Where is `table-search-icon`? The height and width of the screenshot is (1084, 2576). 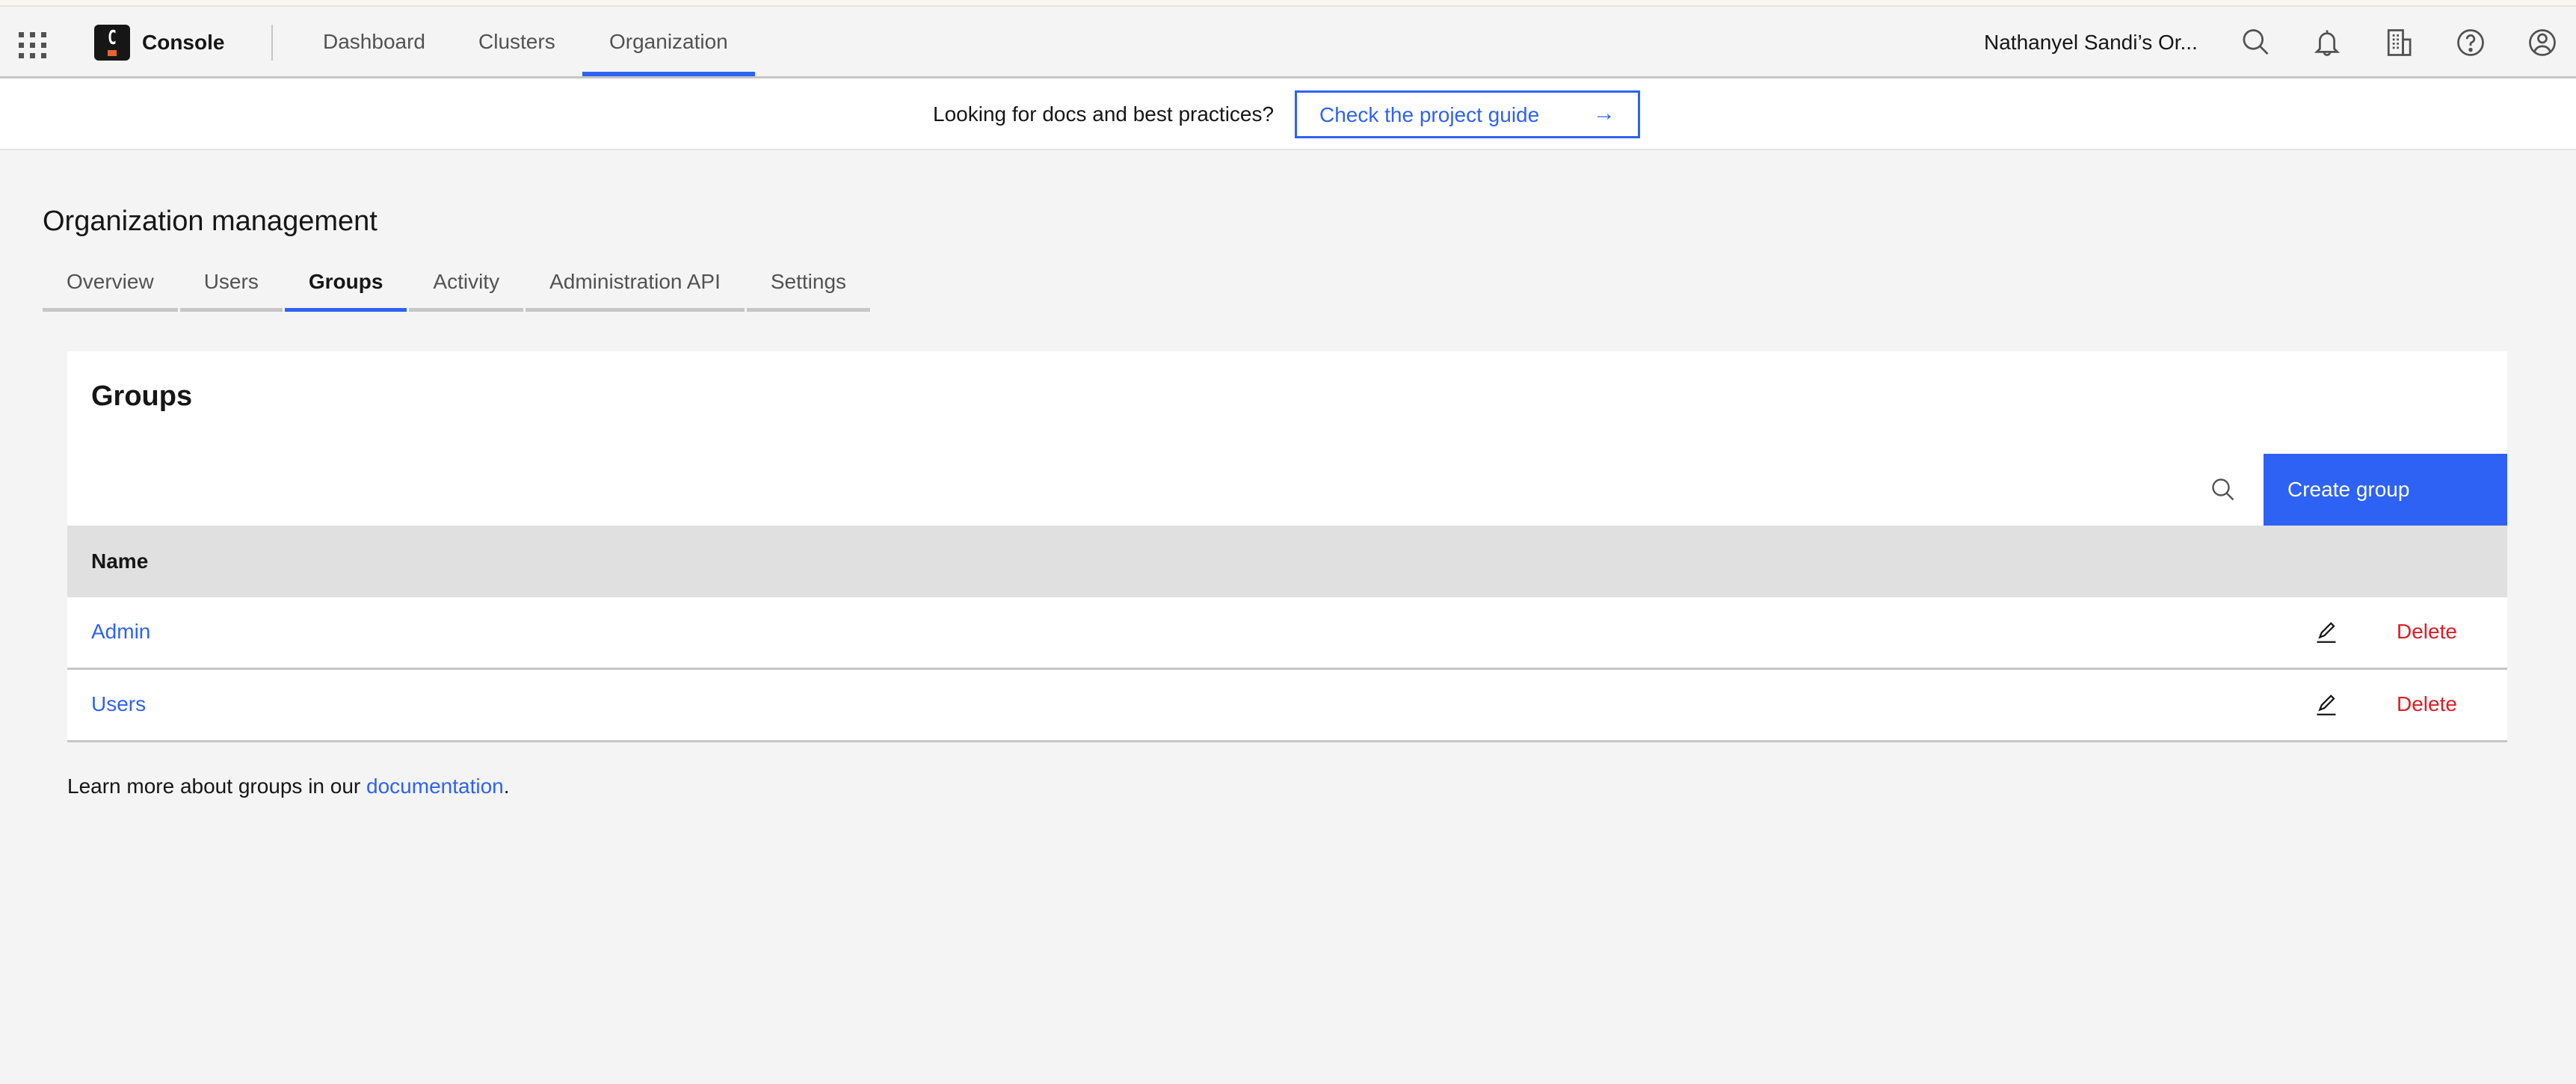 table-search-icon is located at coordinates (2223, 490).